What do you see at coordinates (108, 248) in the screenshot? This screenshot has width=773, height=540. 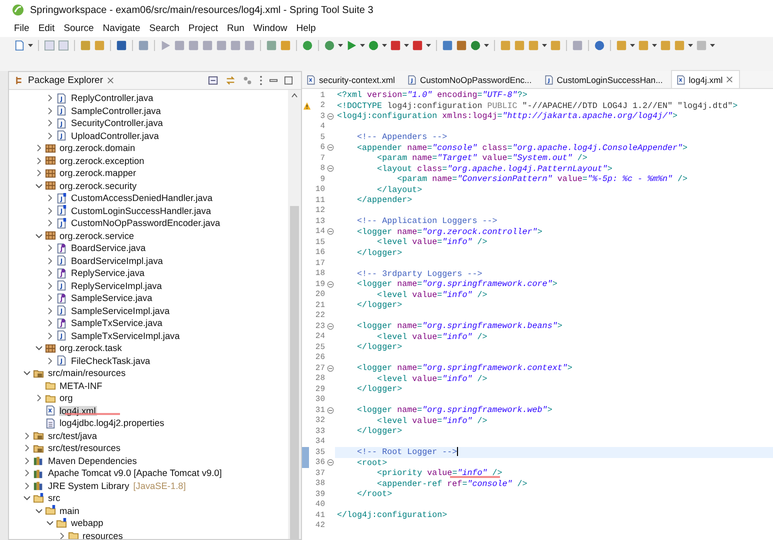 I see `tree-item: BoardService.java` at bounding box center [108, 248].